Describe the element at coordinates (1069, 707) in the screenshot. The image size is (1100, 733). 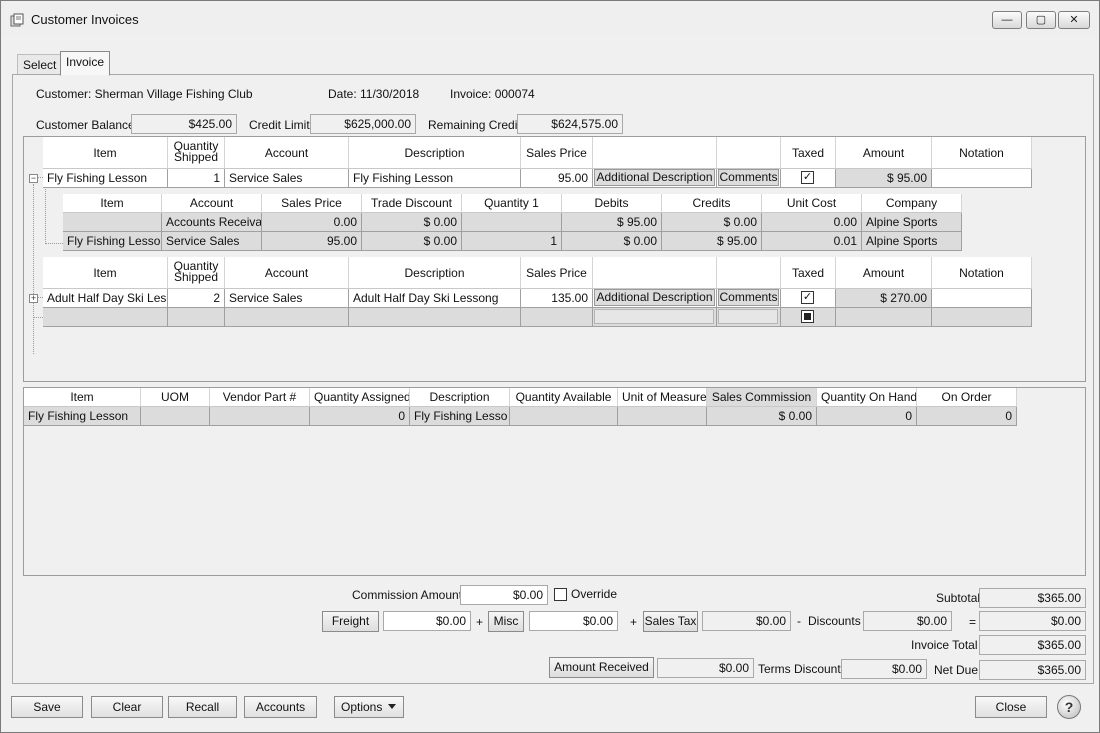
I see `help-icon: ?` at that location.